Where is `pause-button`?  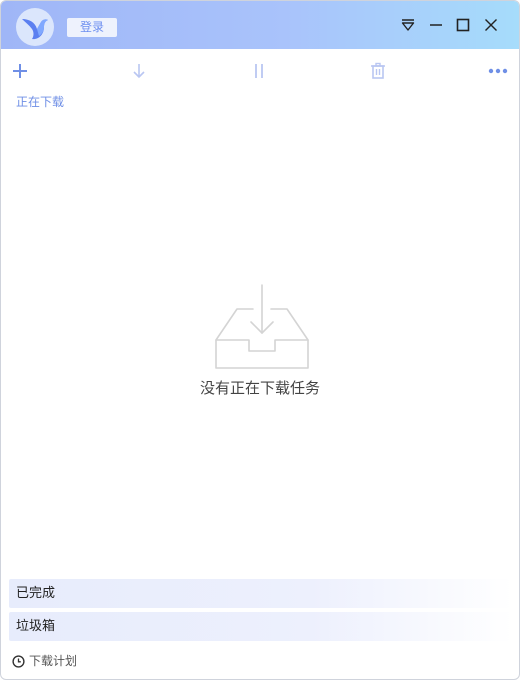
pause-button is located at coordinates (259, 71).